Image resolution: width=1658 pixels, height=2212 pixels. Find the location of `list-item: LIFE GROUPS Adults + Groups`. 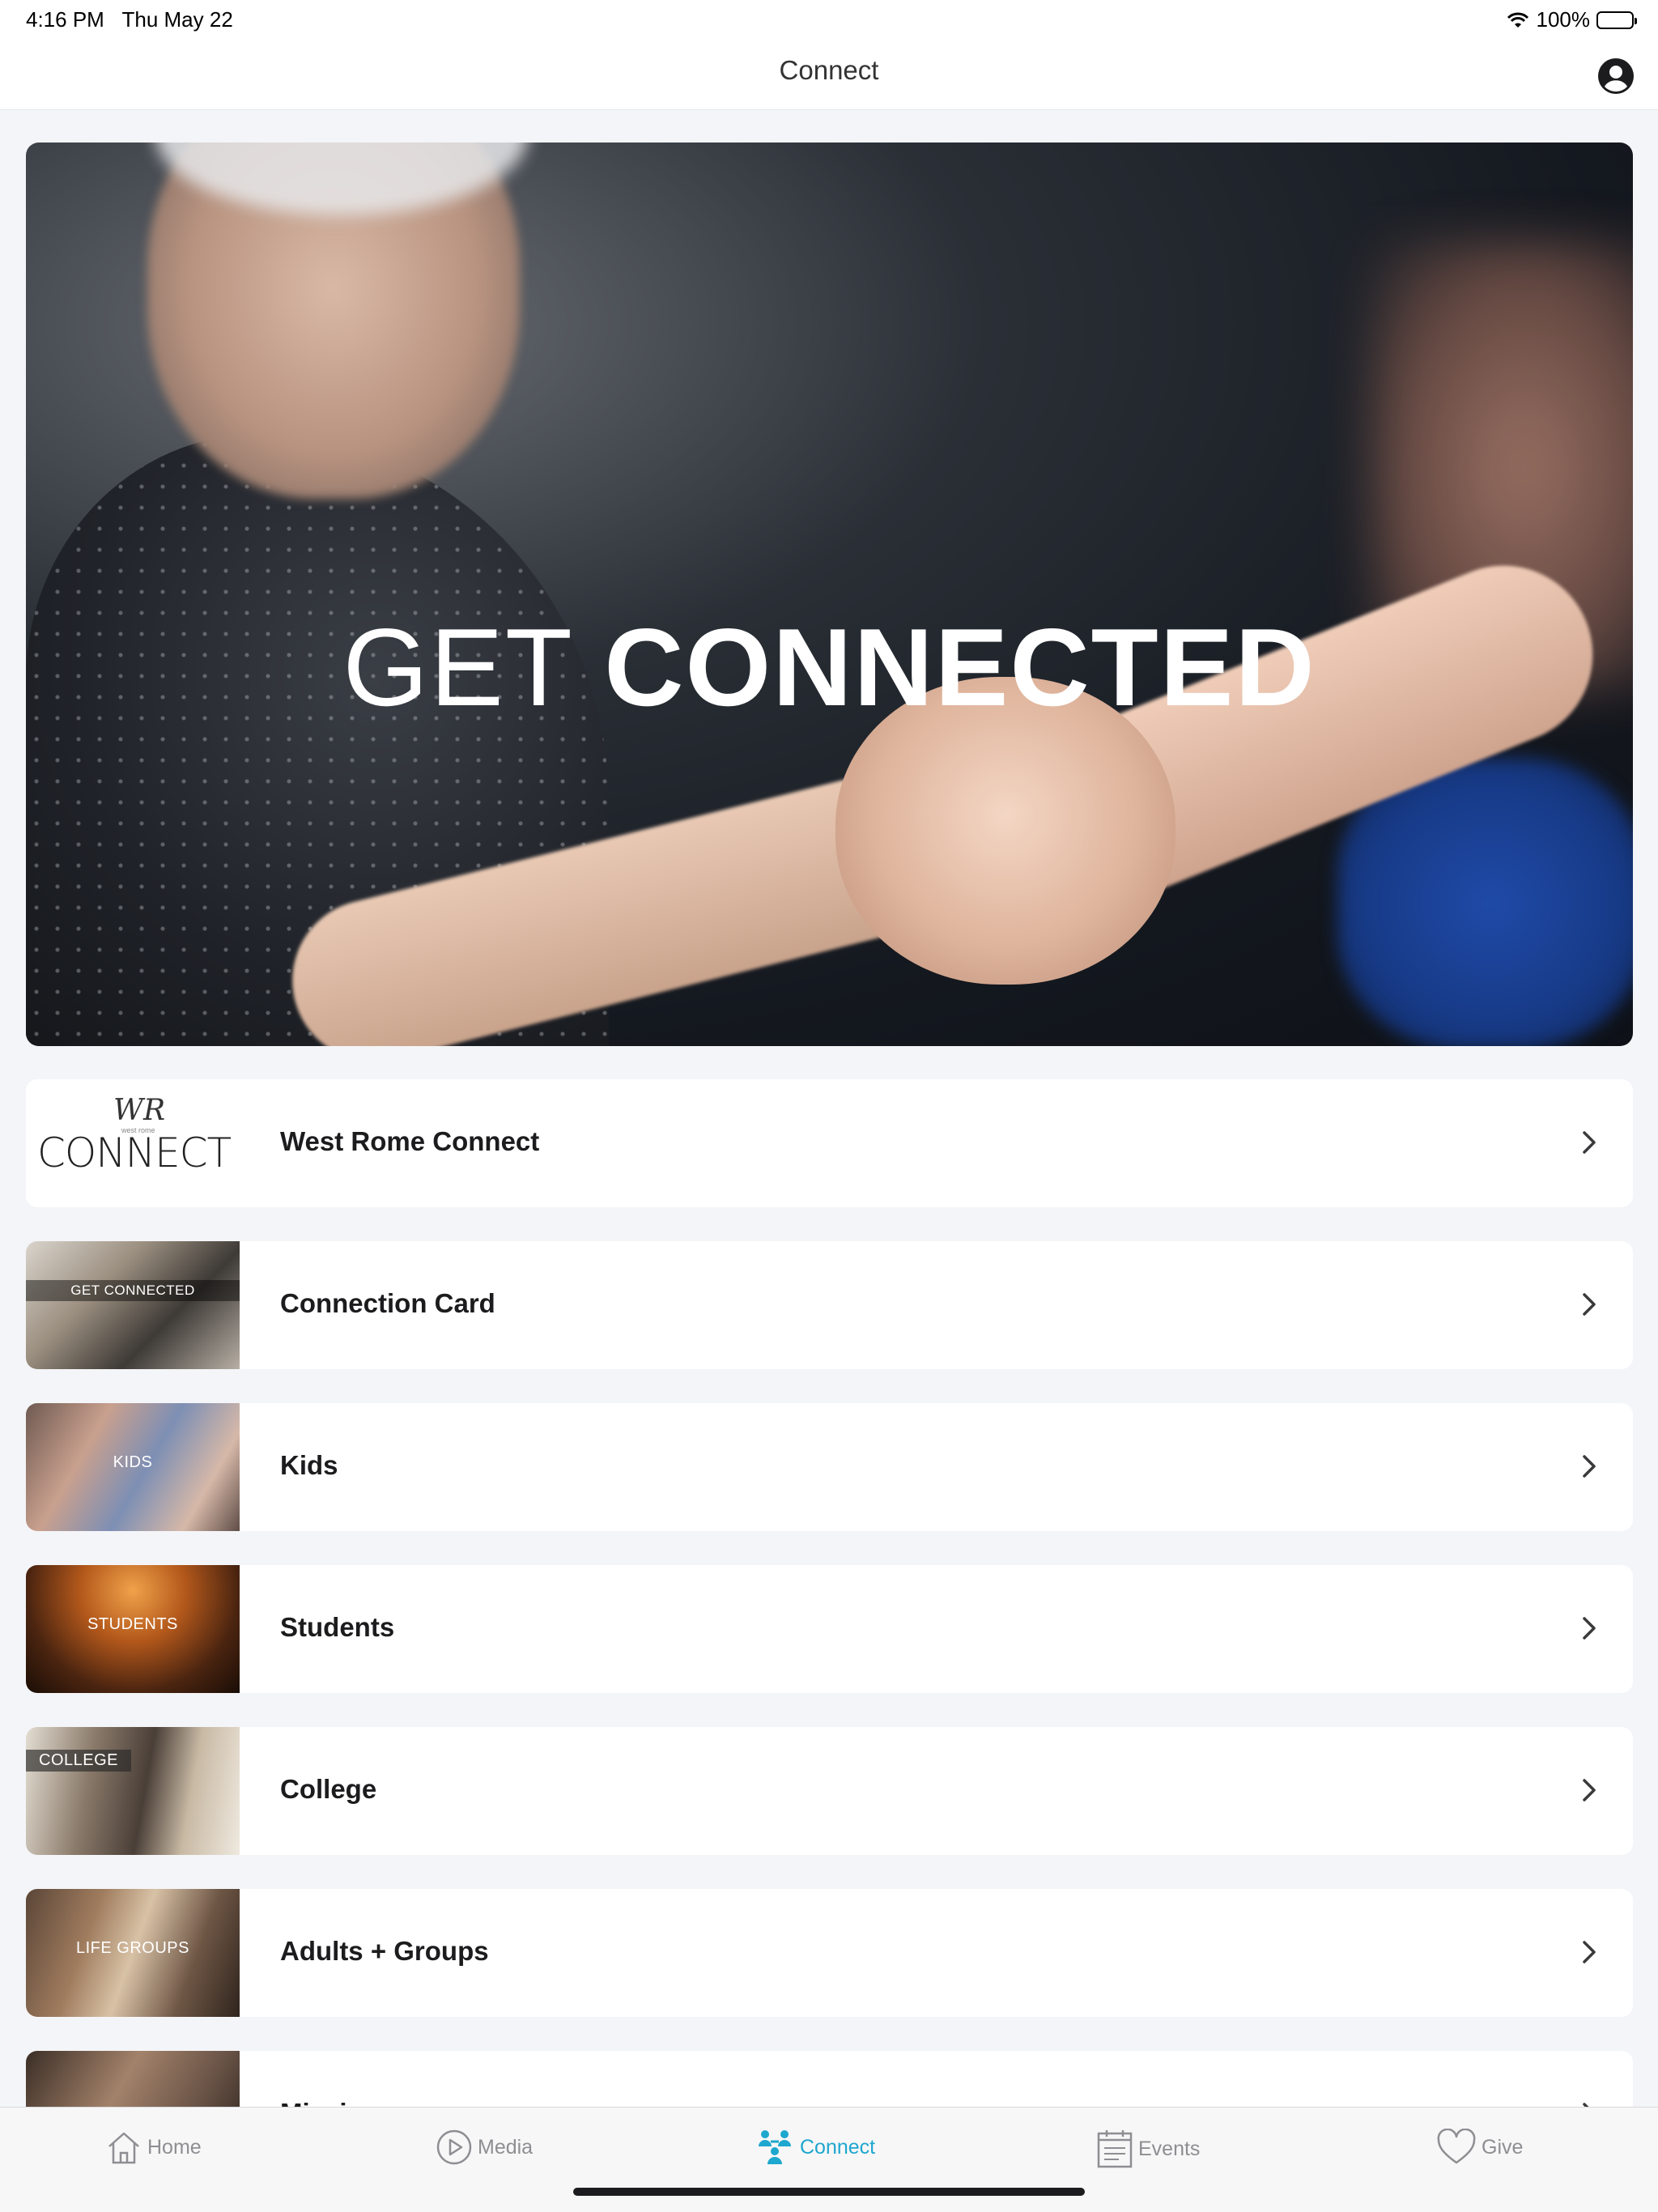

list-item: LIFE GROUPS Adults + Groups is located at coordinates (829, 1953).